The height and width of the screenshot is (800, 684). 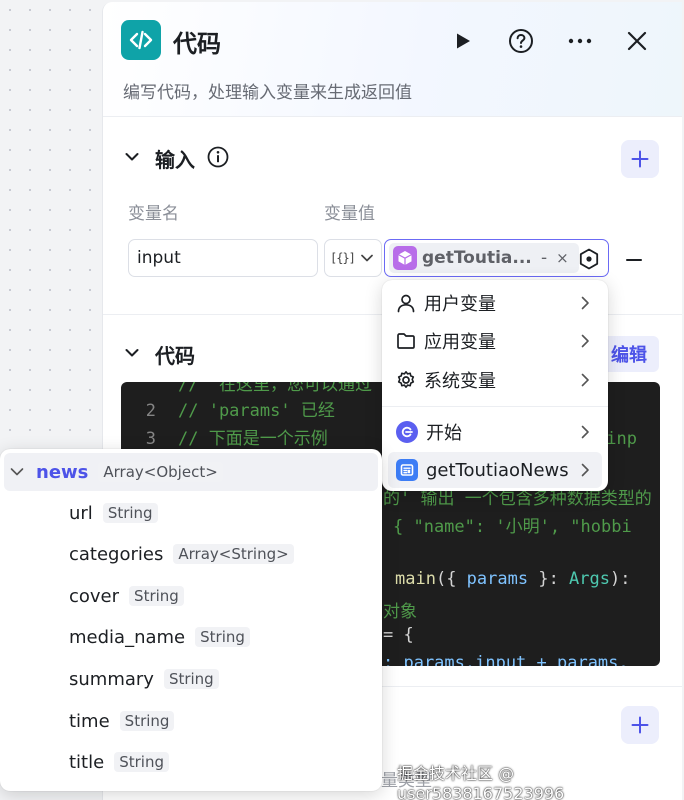 I want to click on variable-name-header: 变量名, so click(x=153, y=214).